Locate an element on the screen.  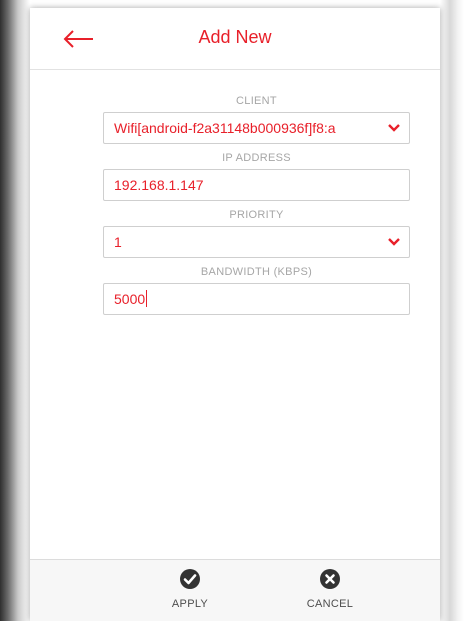
cancel-button: CANCEL is located at coordinates (330, 589).